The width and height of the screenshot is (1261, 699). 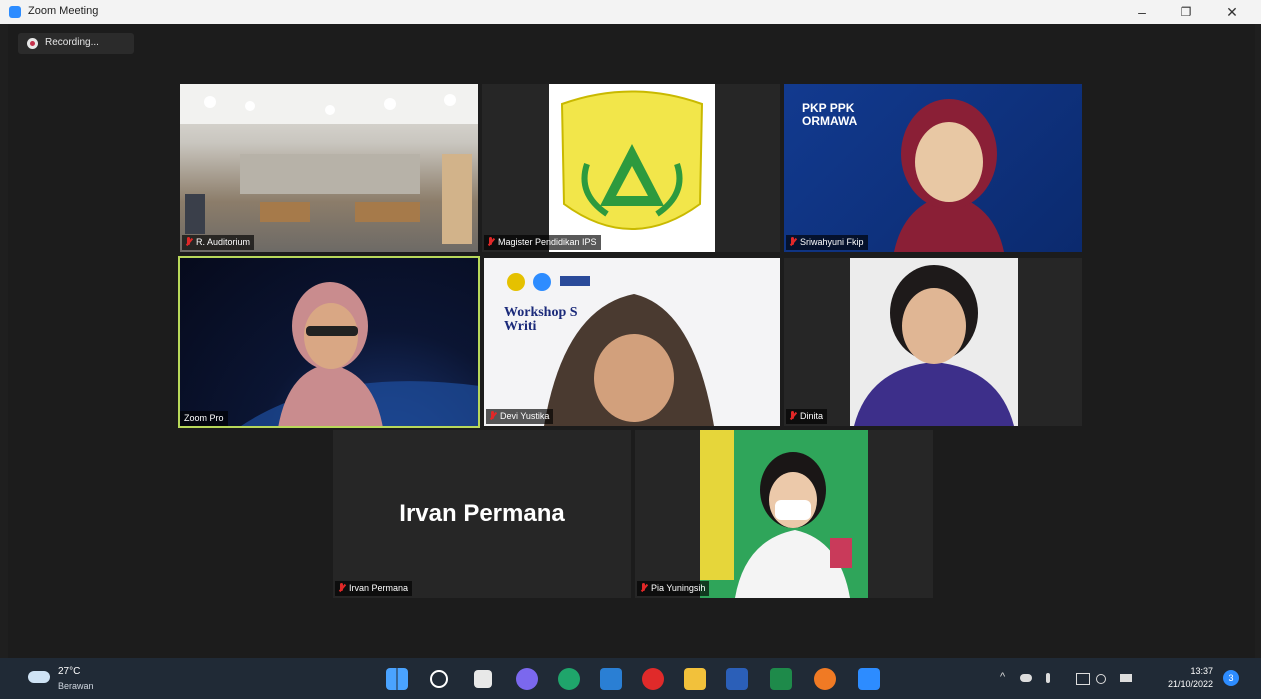 I want to click on university-logo-image, so click(x=632, y=168).